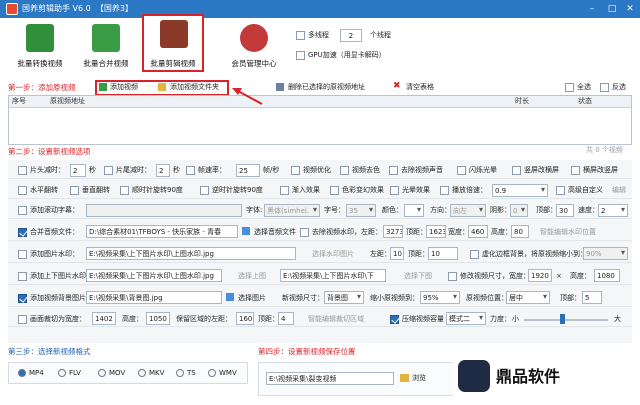 Image resolution: width=640 pixels, height=405 pixels. Describe the element at coordinates (440, 297) in the screenshot. I see `shrink-select: 95%` at that location.